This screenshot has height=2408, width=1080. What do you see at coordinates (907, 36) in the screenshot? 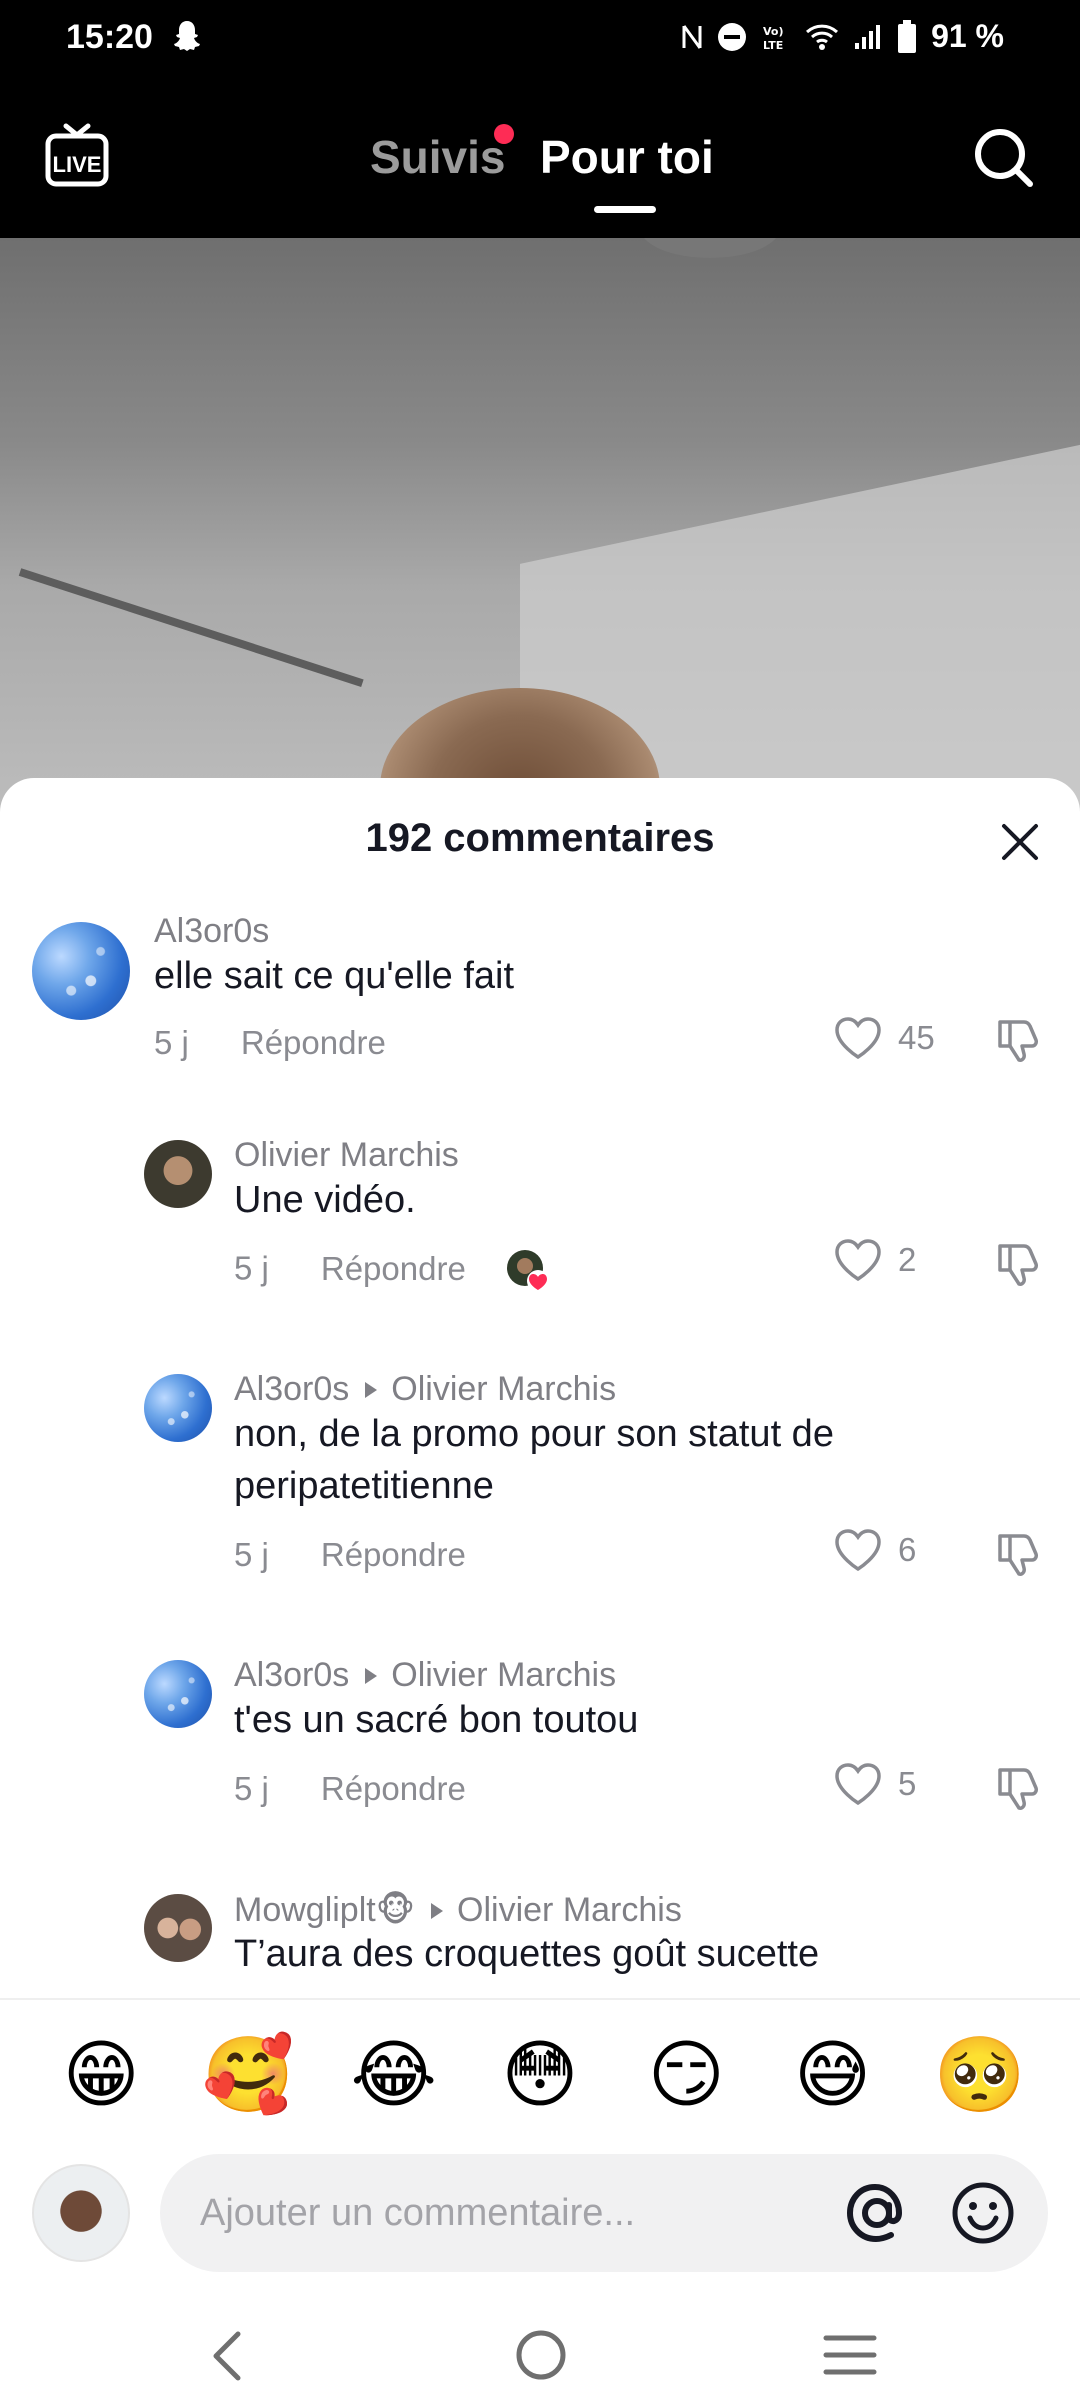
I see `battery-icon` at bounding box center [907, 36].